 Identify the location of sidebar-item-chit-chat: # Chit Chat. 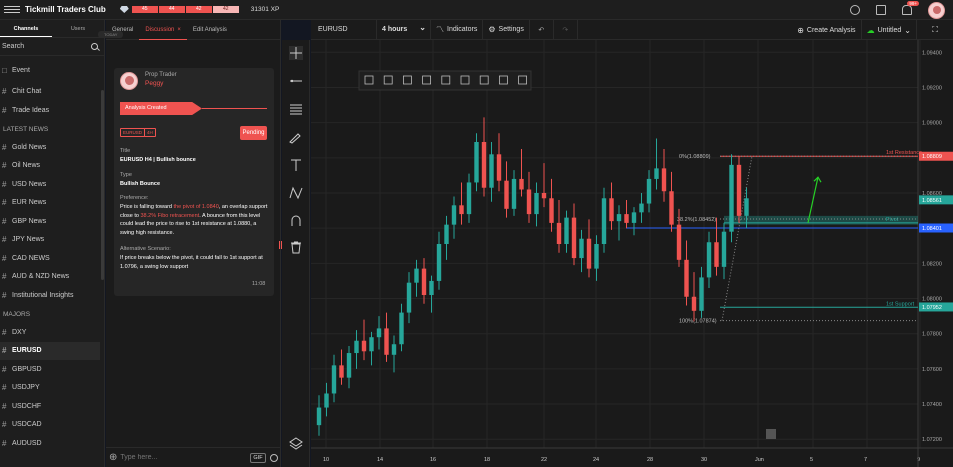
(50, 92).